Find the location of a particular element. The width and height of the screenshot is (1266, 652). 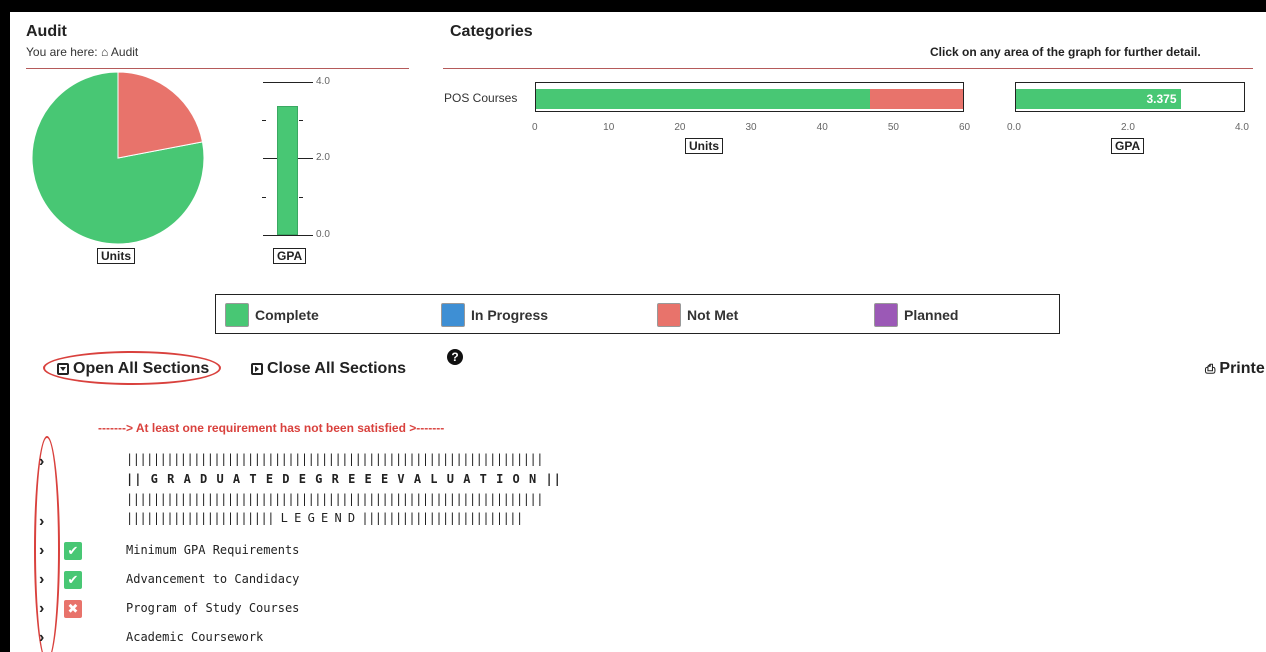

pos-gpa-chart-frame: 3.375 is located at coordinates (1130, 97).